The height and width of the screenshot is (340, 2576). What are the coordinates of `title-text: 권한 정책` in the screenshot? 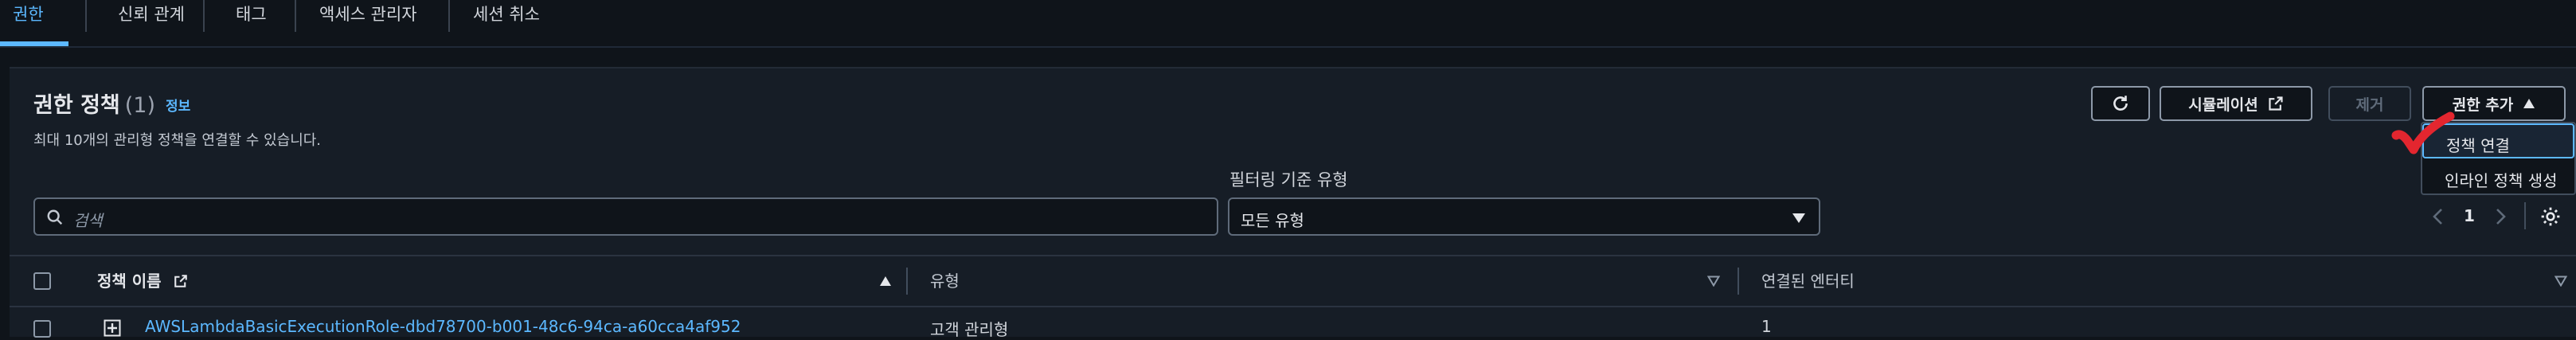 It's located at (76, 105).